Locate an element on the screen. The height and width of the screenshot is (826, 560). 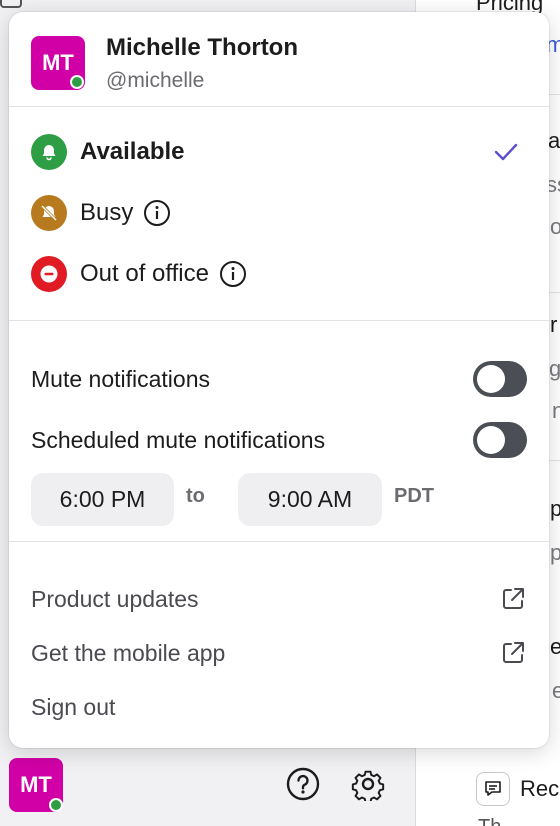
bg-text-fragment: g is located at coordinates (554, 368).